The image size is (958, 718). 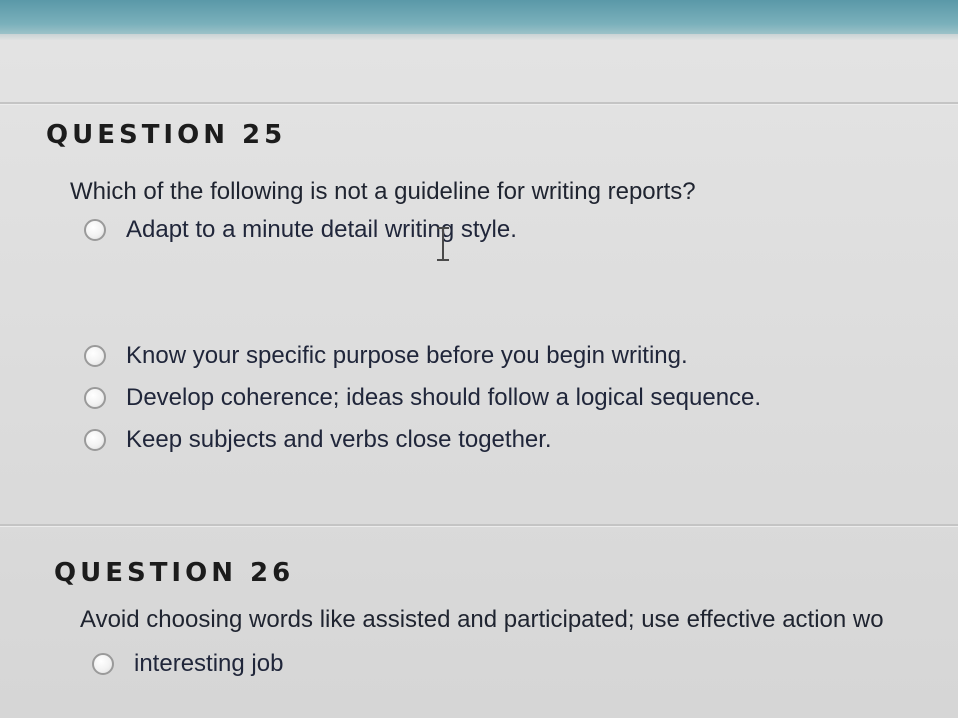 I want to click on question-26-option-1: interesting job, so click(x=187, y=664).